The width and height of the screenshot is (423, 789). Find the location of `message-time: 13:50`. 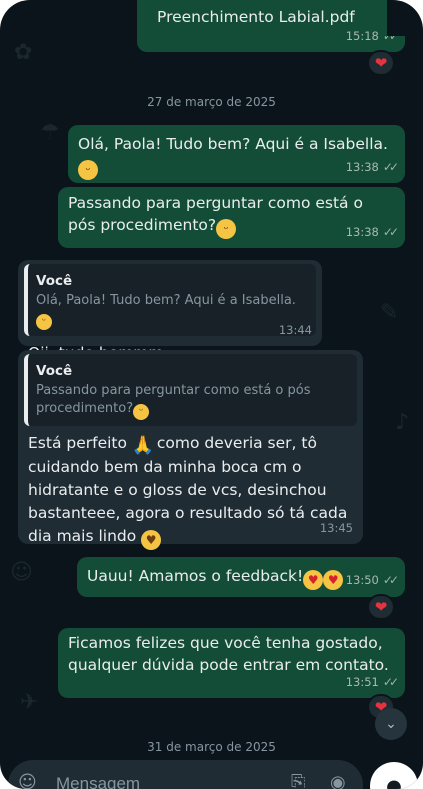

message-time: 13:50 is located at coordinates (362, 580).